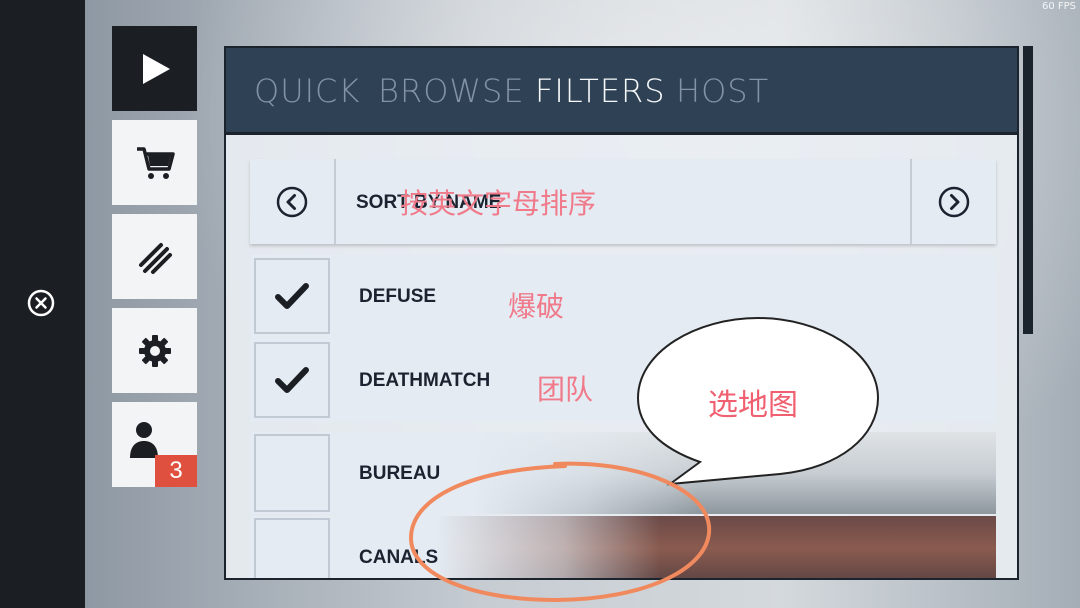 The height and width of the screenshot is (608, 1080). I want to click on sort-prev-button, so click(293, 201).